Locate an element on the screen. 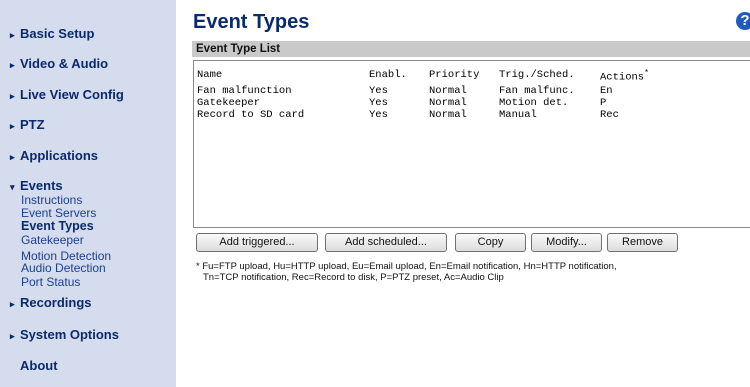  column-header-trig-sched: Trig./Sched. is located at coordinates (537, 75).